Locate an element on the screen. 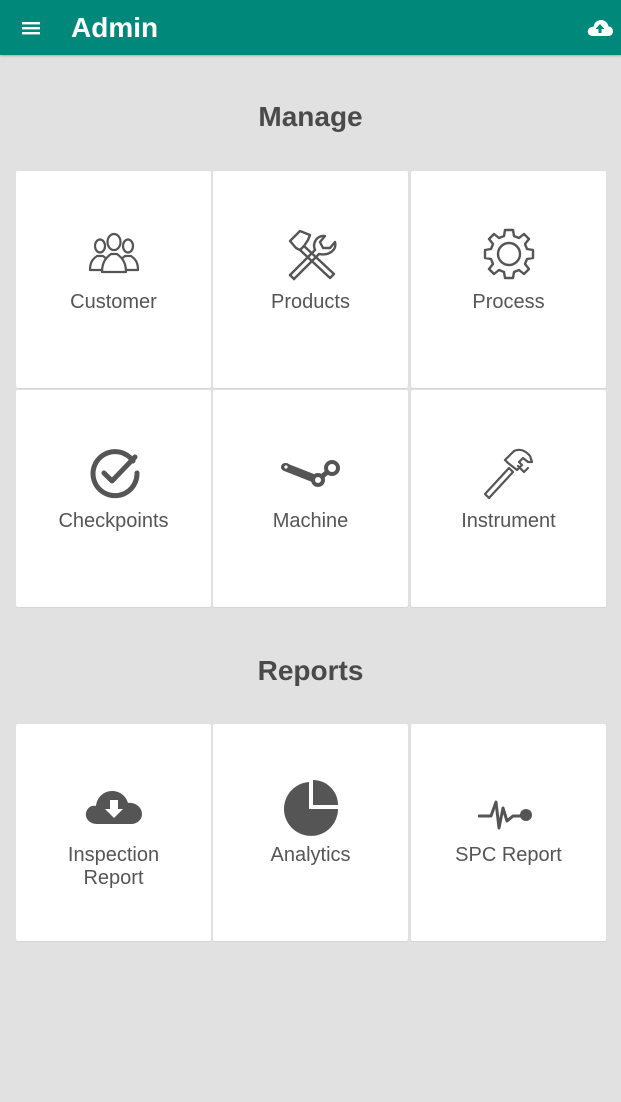  cloud-download-icon is located at coordinates (114, 807).